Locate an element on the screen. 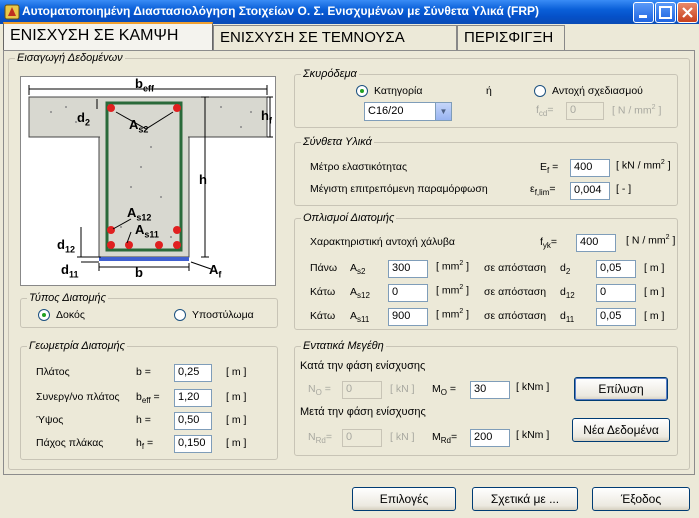 This screenshot has height=518, width=699. as2-distance-label: σε απόσταση is located at coordinates (515, 268).